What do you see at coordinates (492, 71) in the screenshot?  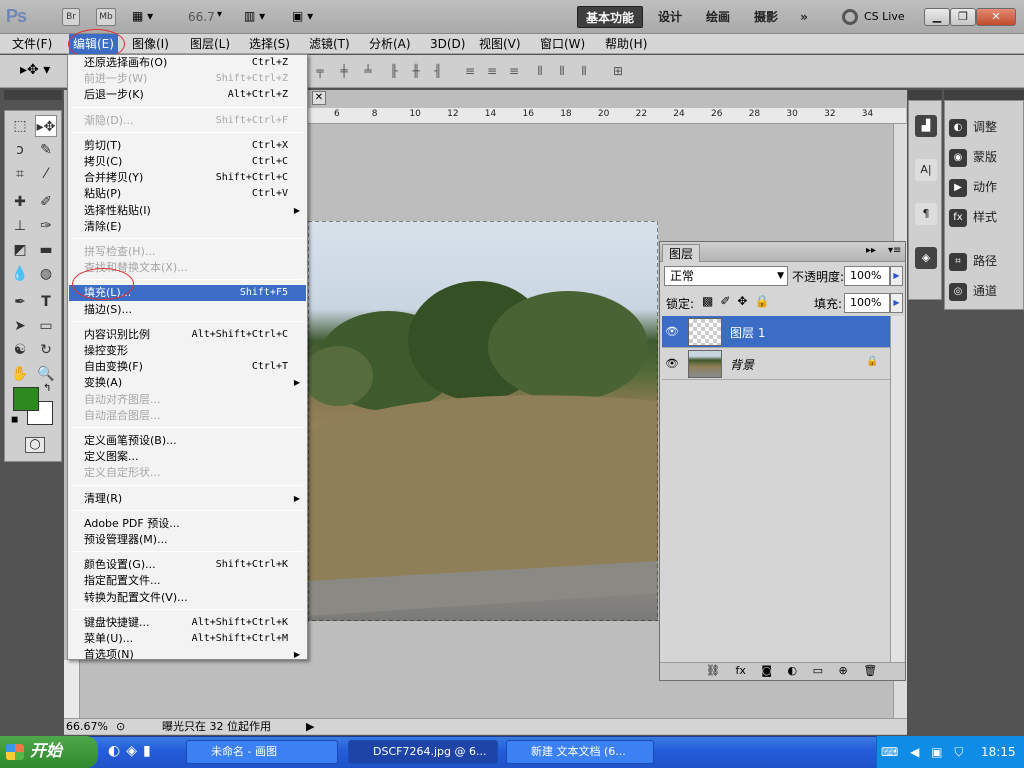 I see `distribute-center-icon: ≡` at bounding box center [492, 71].